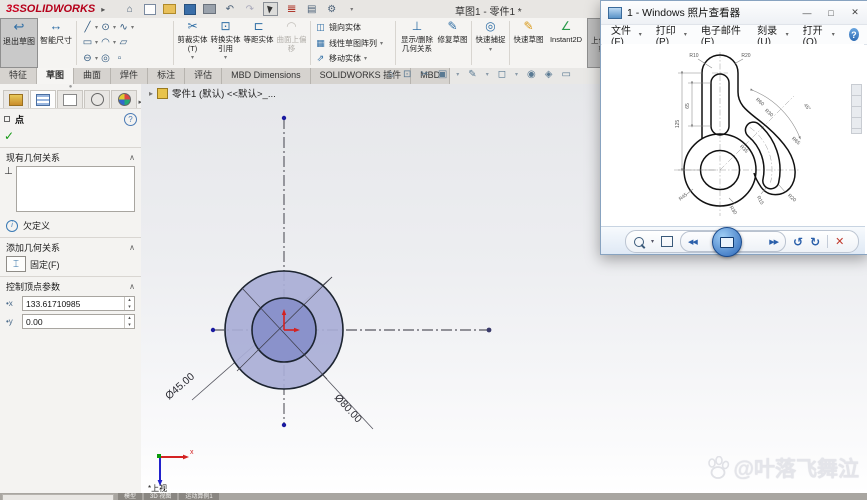 Image resolution: width=867 pixels, height=500 pixels. I want to click on tab-annotation: 标注, so click(167, 76).